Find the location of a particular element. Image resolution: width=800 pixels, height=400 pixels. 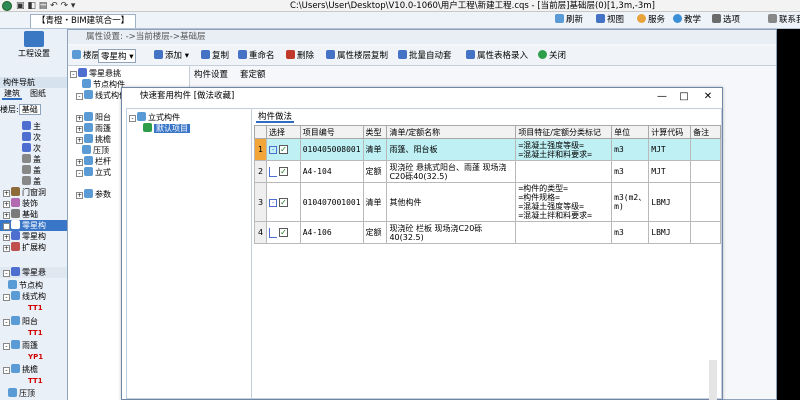

tree-item: - 零星悬挑 is located at coordinates (129, 73).